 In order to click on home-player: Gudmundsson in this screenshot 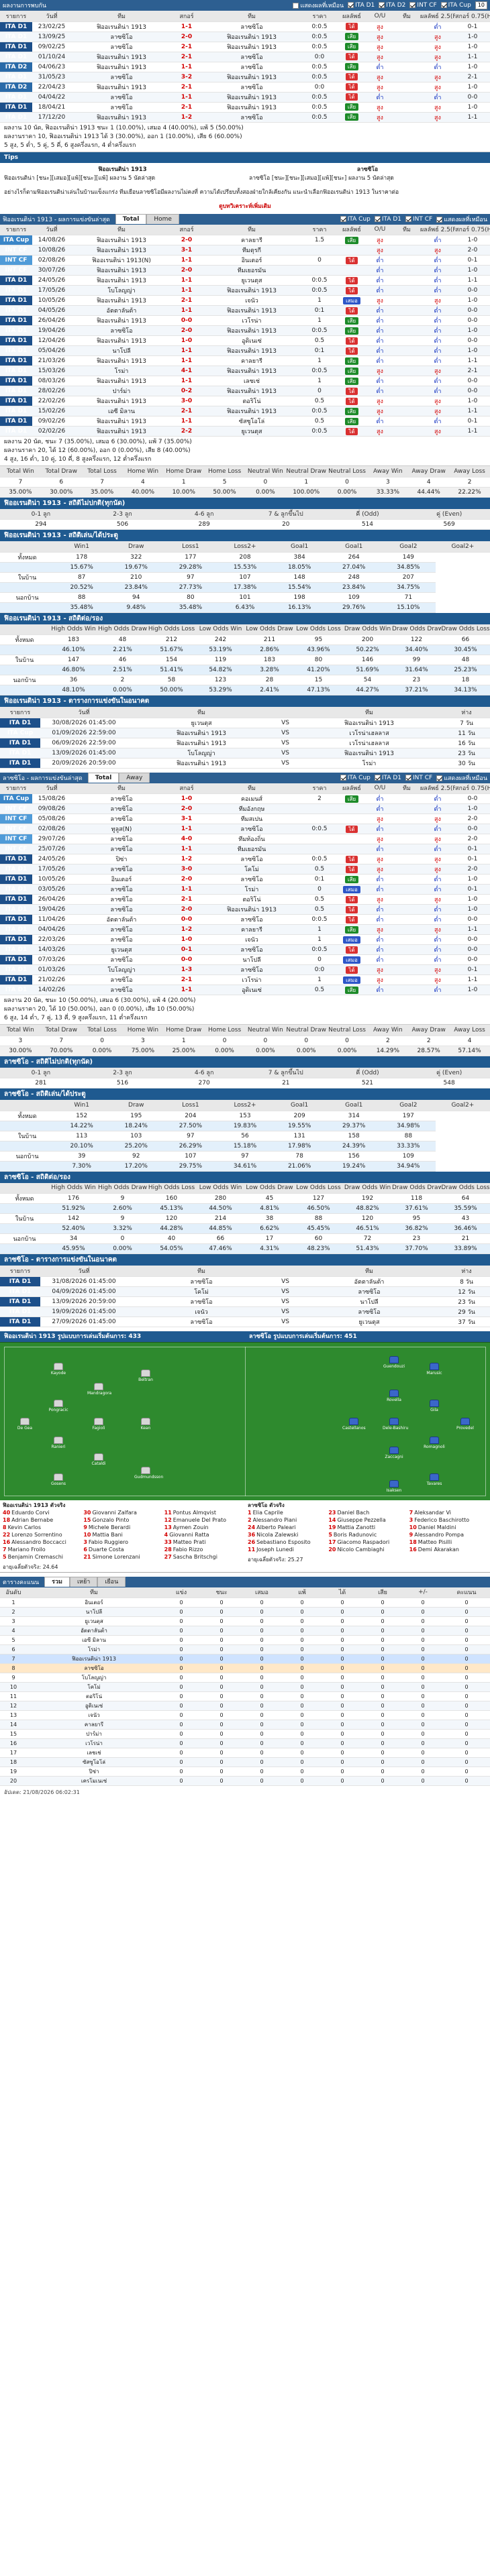, I will do `click(148, 1472)`.